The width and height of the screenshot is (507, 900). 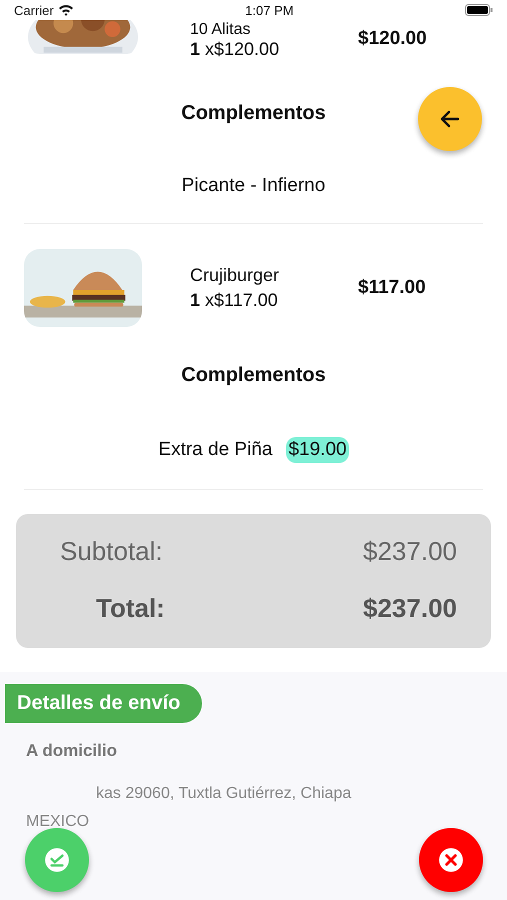 What do you see at coordinates (224, 794) in the screenshot?
I see `address-line: kas 29060, Tuxtla Gutiérrez, Chiapa` at bounding box center [224, 794].